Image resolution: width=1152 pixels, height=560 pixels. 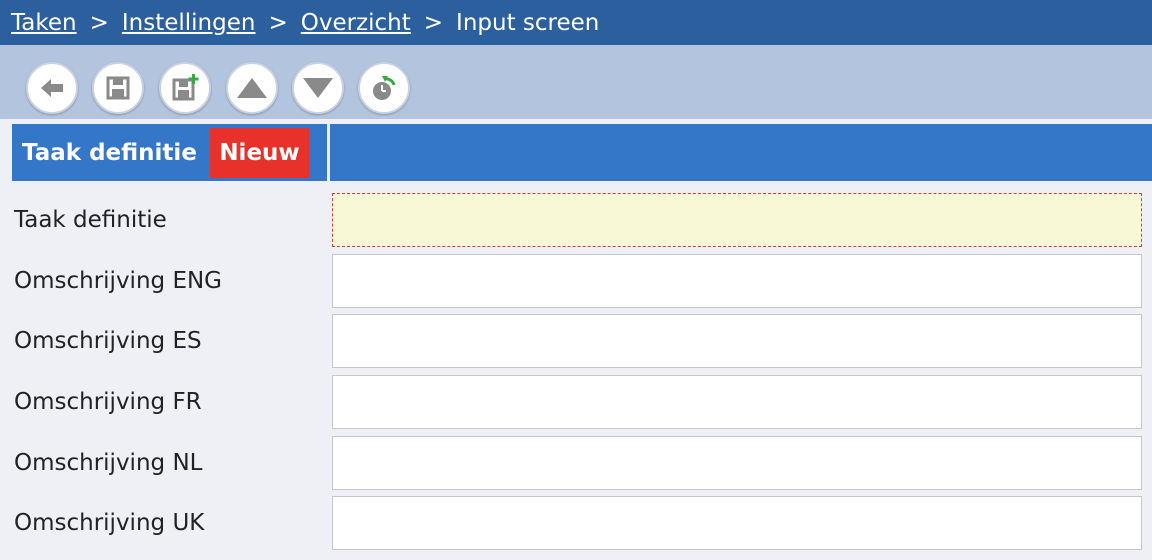 I want to click on field-label: Omschrijving UK, so click(x=109, y=523).